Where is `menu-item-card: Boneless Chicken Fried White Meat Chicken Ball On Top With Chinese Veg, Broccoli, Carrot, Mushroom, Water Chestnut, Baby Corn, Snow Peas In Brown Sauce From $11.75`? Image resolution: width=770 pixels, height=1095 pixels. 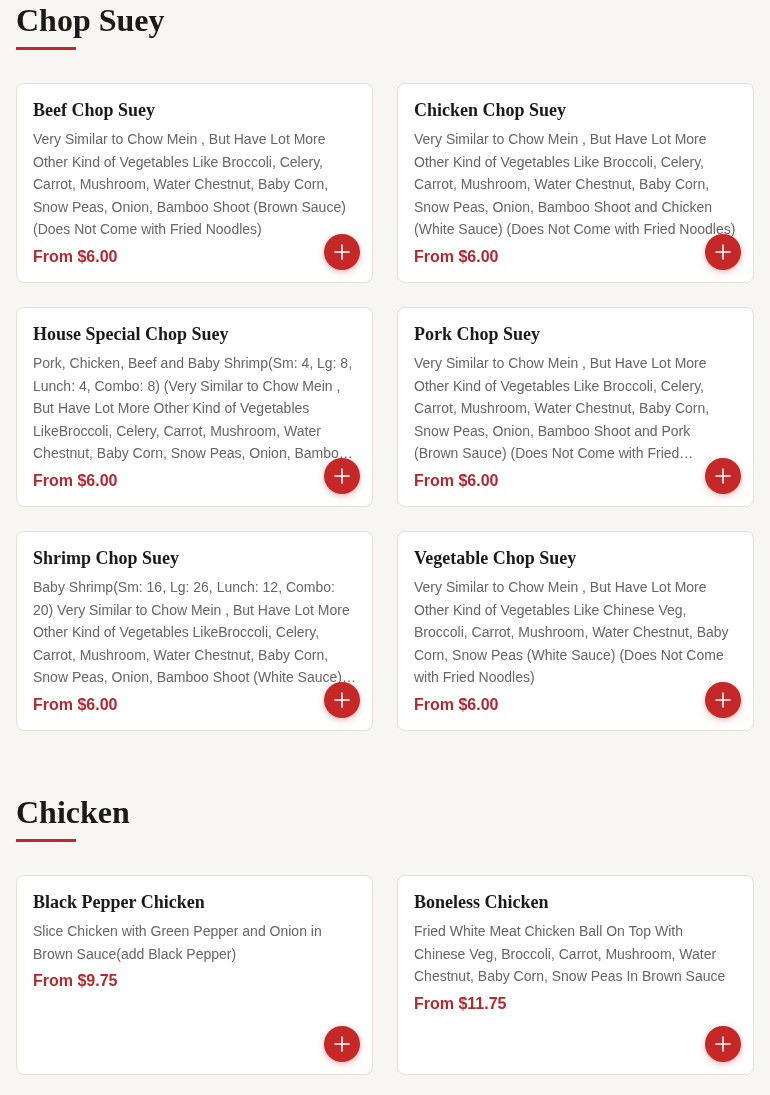
menu-item-card: Boneless Chicken Fried White Meat Chicken Ball On Top With Chinese Veg, Broccoli, Carrot, Mushroom, Water Chestnut, Baby Corn, Snow Peas In Brown Sauce From $11.75 is located at coordinates (575, 975).